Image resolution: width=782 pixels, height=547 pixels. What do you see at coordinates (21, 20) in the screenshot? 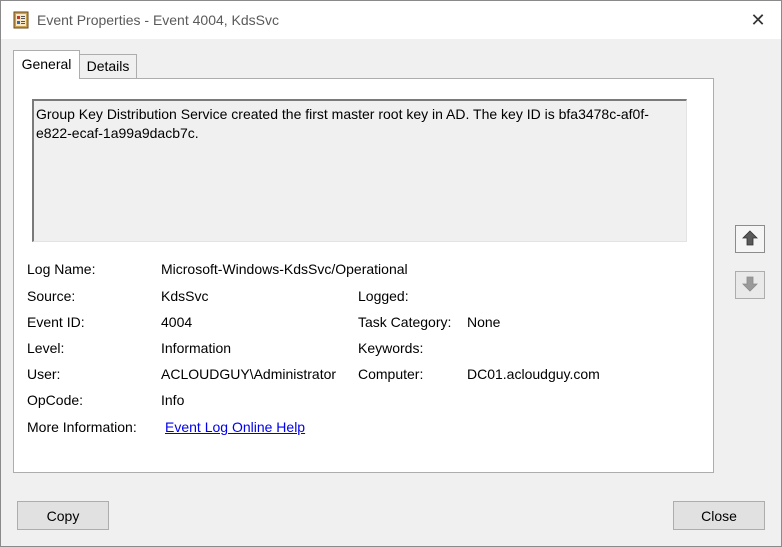
I see `event-viewer-icon` at bounding box center [21, 20].